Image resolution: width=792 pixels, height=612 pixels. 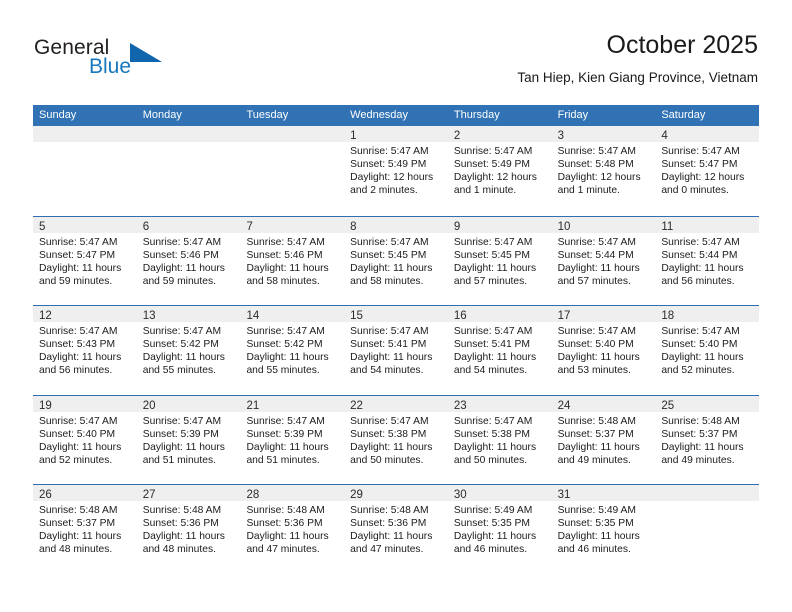 What do you see at coordinates (180, 524) in the screenshot?
I see `sunset-text: Sunset: 5:36 PM` at bounding box center [180, 524].